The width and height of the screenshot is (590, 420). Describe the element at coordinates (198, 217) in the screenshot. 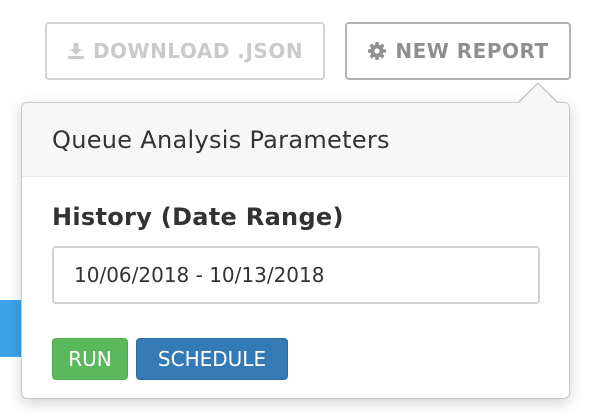

I see `history-date-range-label: History (Date Range)` at that location.